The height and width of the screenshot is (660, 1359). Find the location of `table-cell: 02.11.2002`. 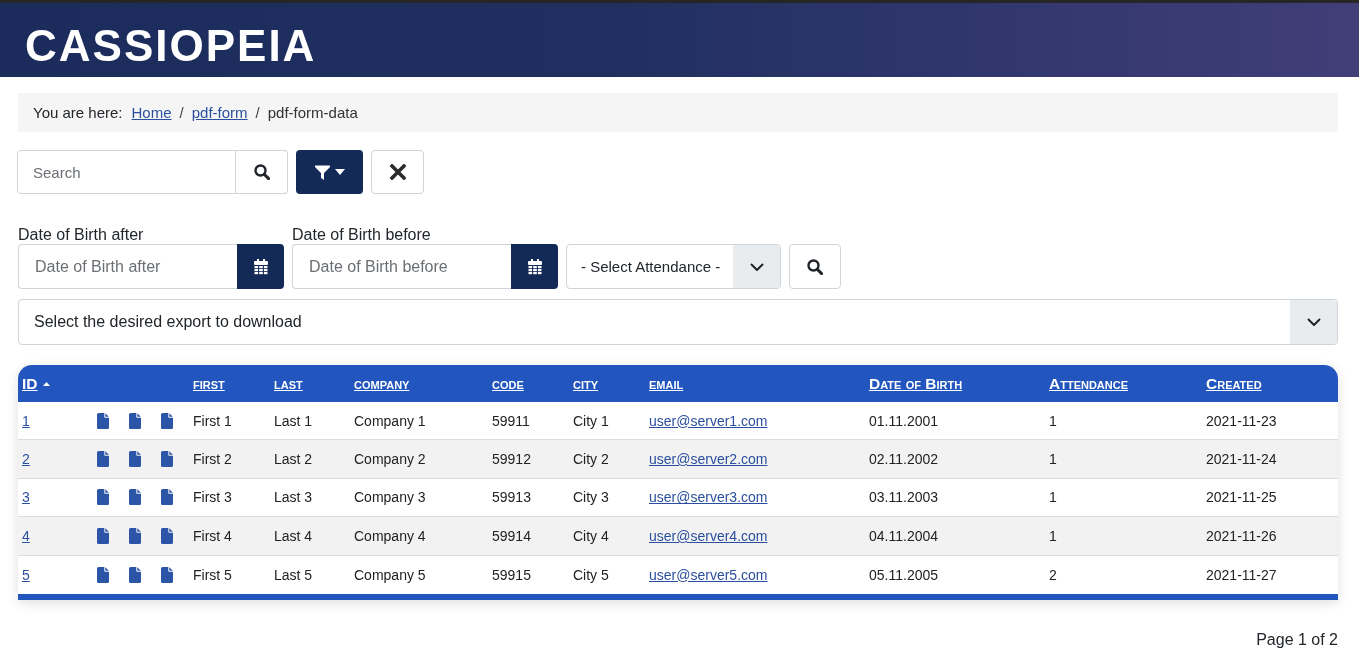

table-cell: 02.11.2002 is located at coordinates (904, 459).